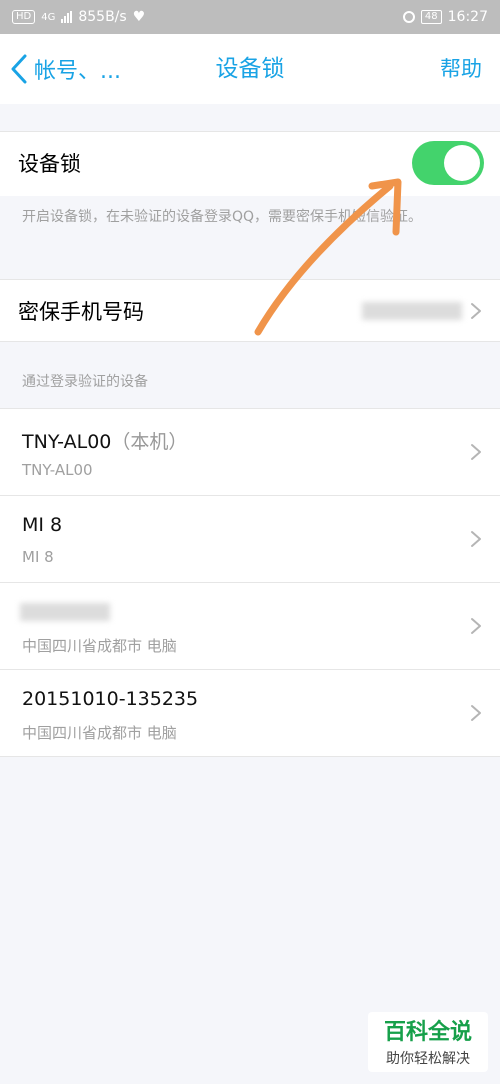 The image size is (500, 1084). What do you see at coordinates (139, 17) in the screenshot?
I see `heart-icon: ♥` at bounding box center [139, 17].